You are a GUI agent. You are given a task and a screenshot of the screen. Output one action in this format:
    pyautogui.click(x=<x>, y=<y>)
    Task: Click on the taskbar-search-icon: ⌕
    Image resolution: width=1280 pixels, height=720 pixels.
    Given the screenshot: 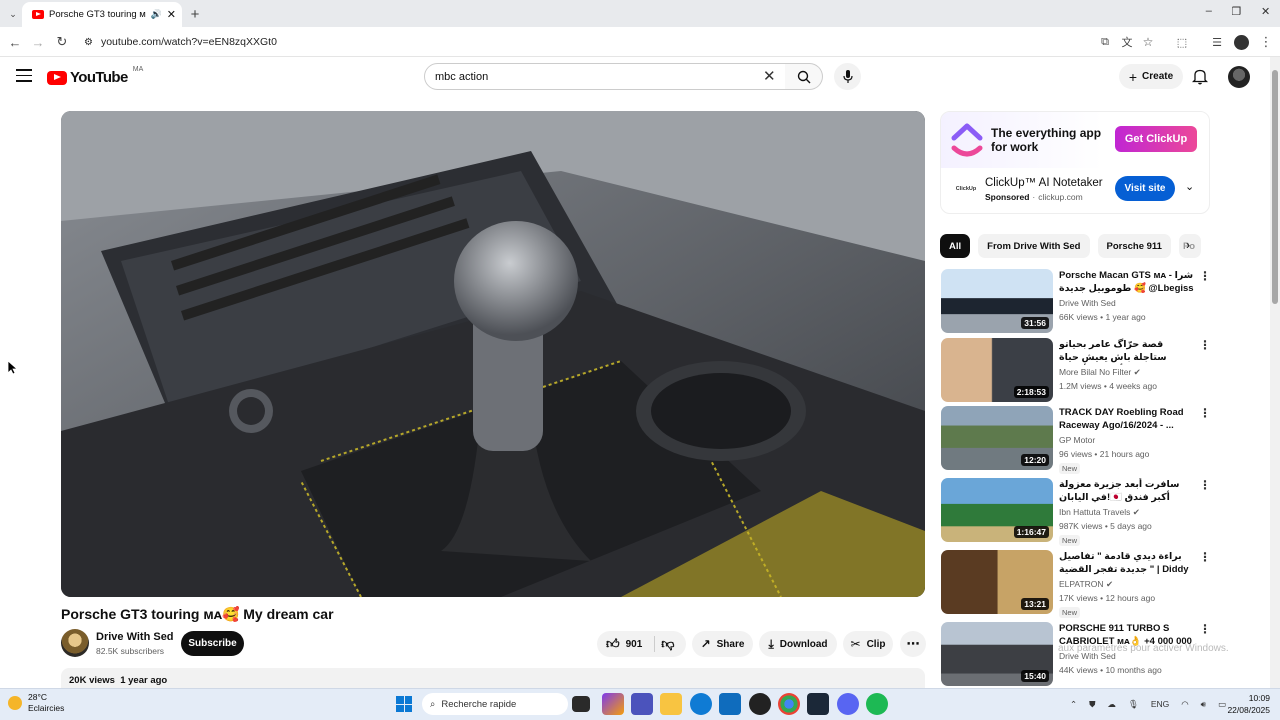 What is the action you would take?
    pyautogui.click(x=433, y=704)
    